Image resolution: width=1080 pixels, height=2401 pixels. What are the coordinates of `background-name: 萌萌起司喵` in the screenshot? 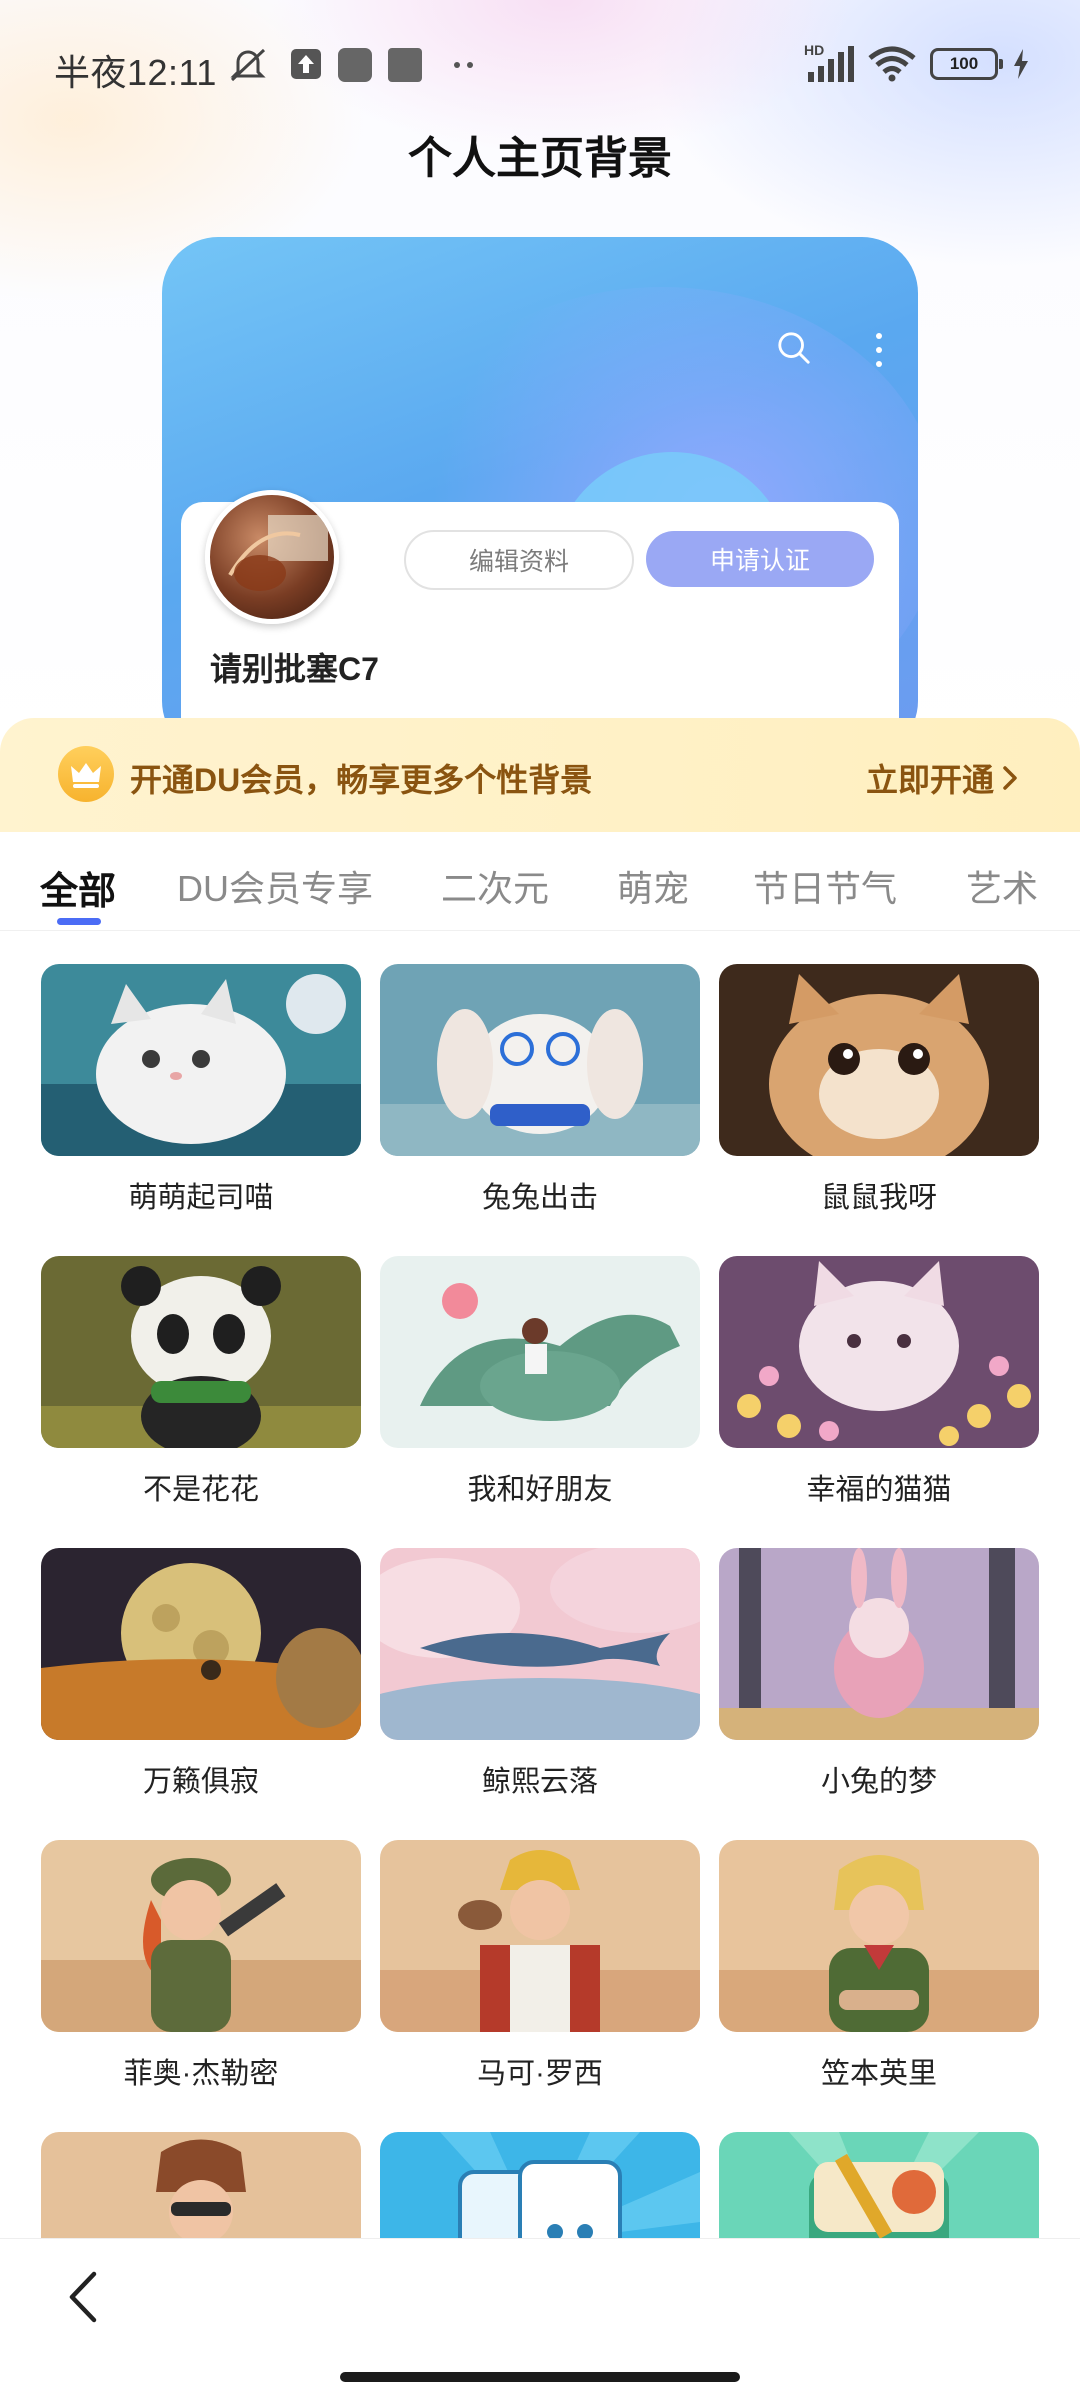 It's located at (201, 1198).